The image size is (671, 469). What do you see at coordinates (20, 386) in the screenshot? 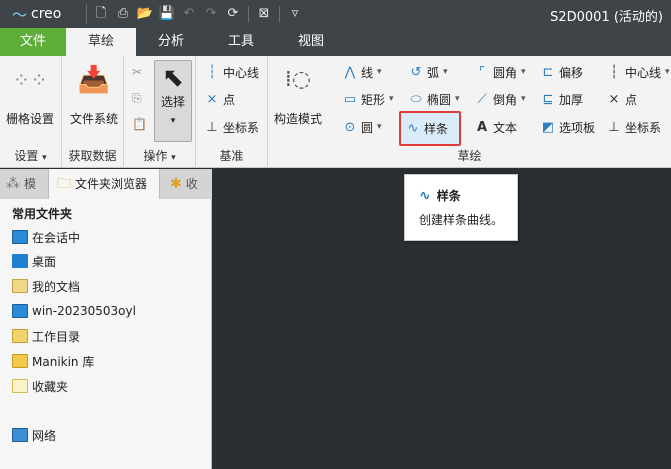
I see `favorites-icon` at bounding box center [20, 386].